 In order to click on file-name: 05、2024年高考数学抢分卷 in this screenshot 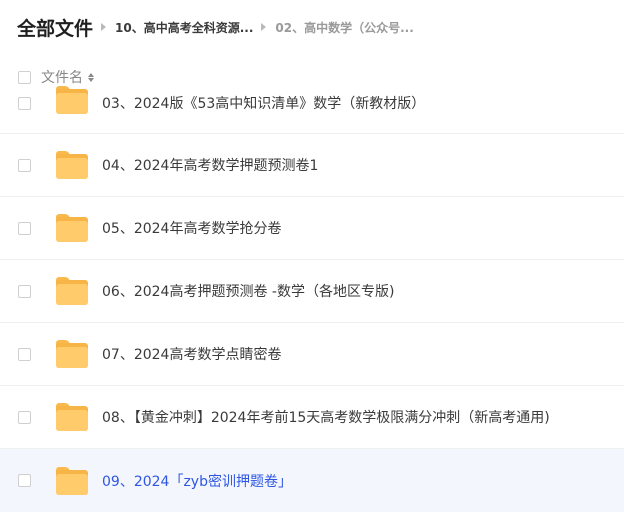, I will do `click(191, 228)`.